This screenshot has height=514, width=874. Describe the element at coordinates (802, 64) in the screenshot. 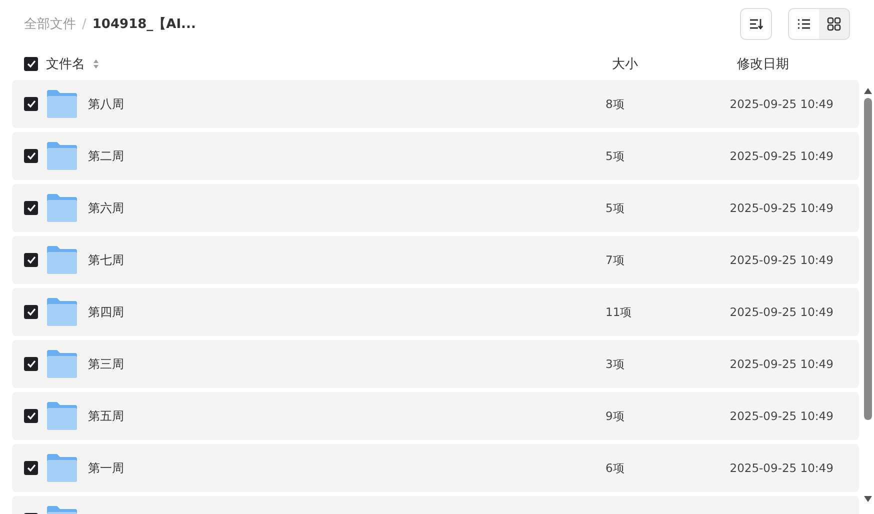

I see `column-header: 修改日期` at that location.